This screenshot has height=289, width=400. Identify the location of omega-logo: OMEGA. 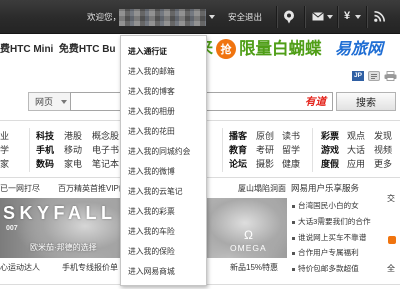
(248, 248).